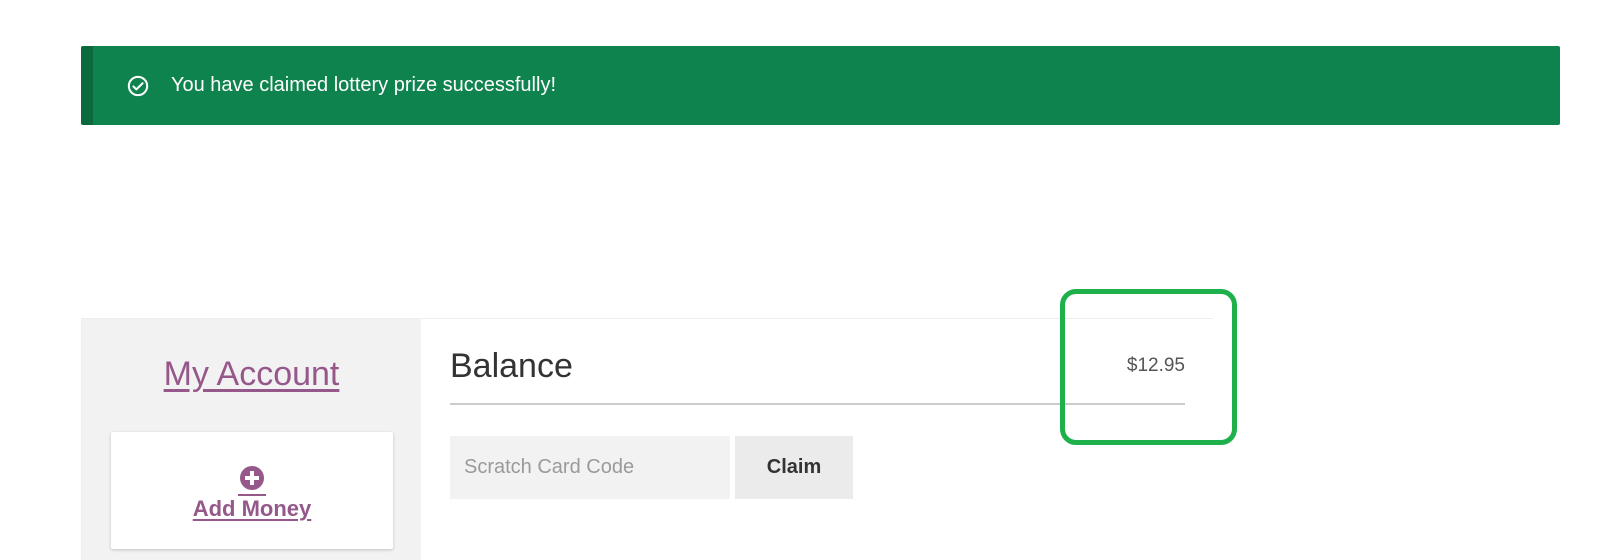 This screenshot has width=1600, height=560. What do you see at coordinates (251, 374) in the screenshot?
I see `my-account-link: My Account` at bounding box center [251, 374].